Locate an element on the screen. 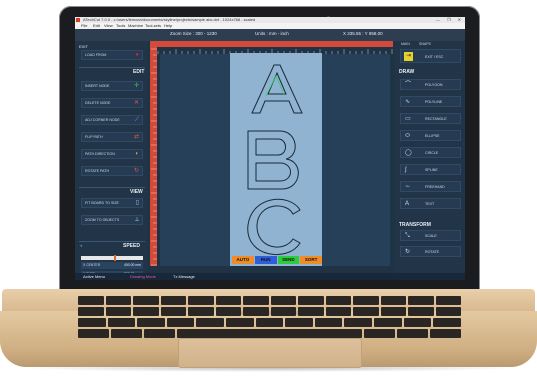 Image resolution: width=537 pixels, height=376 pixels. tool-button-label: FIT BOARD TO SIZE is located at coordinates (102, 203).